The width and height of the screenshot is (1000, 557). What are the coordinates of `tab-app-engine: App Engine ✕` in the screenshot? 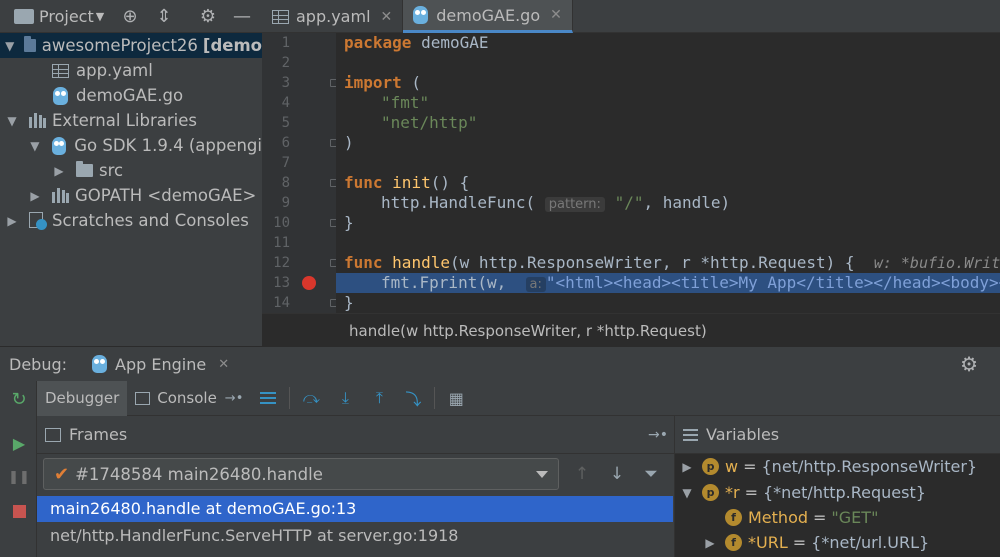 It's located at (160, 364).